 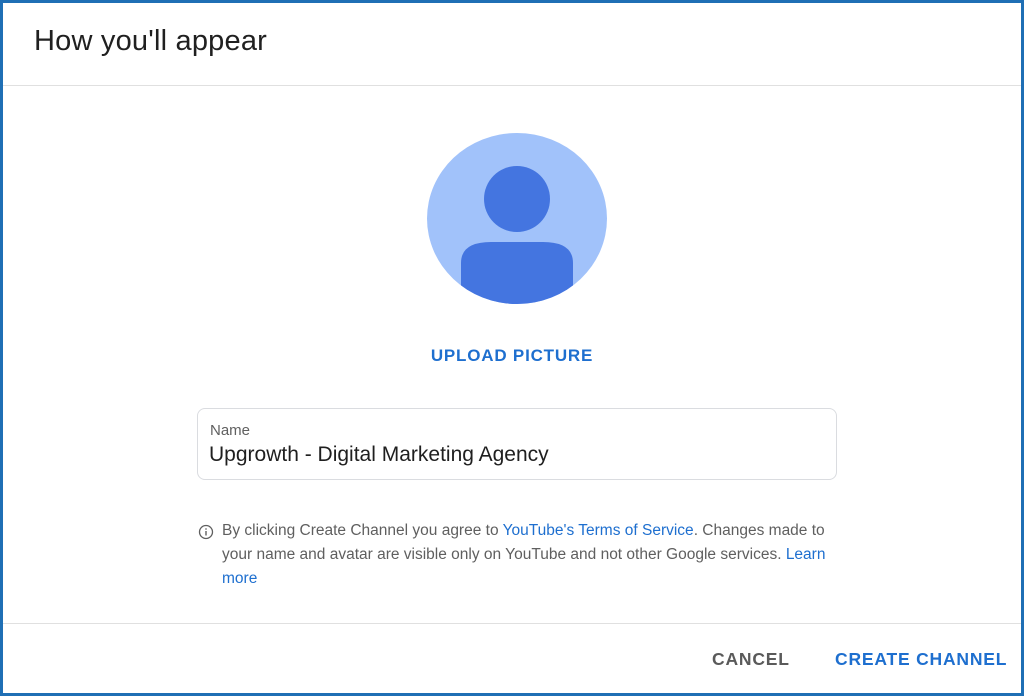 What do you see at coordinates (751, 659) in the screenshot?
I see `cancel-button: CANCEL` at bounding box center [751, 659].